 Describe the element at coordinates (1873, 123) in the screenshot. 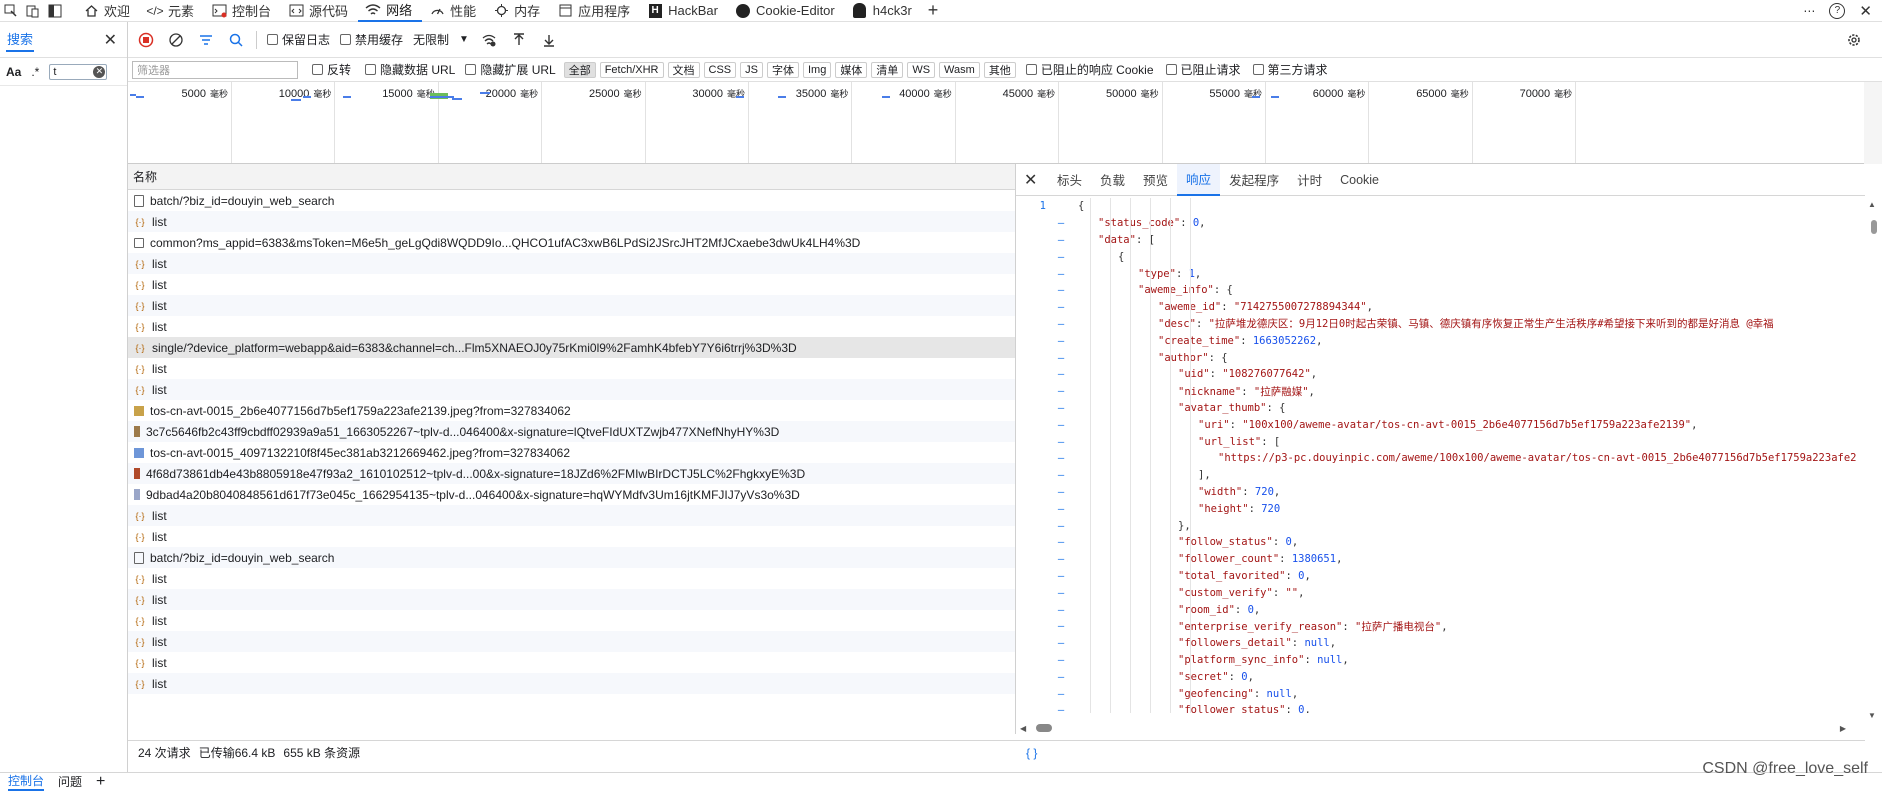

I see `timeline-scrollbar` at that location.